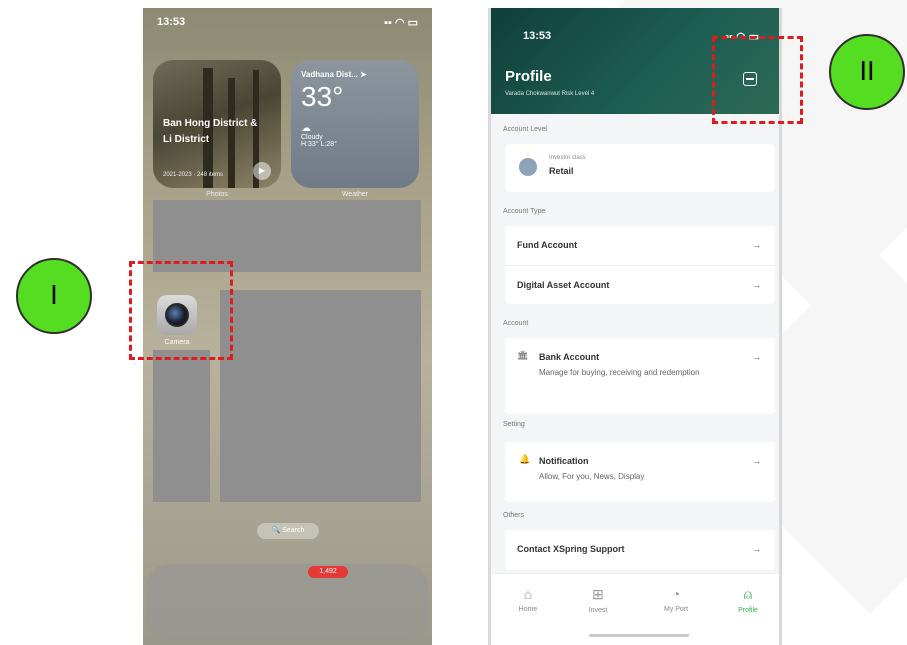 This screenshot has width=907, height=645. I want to click on weather-condition: Cloudy, so click(312, 137).